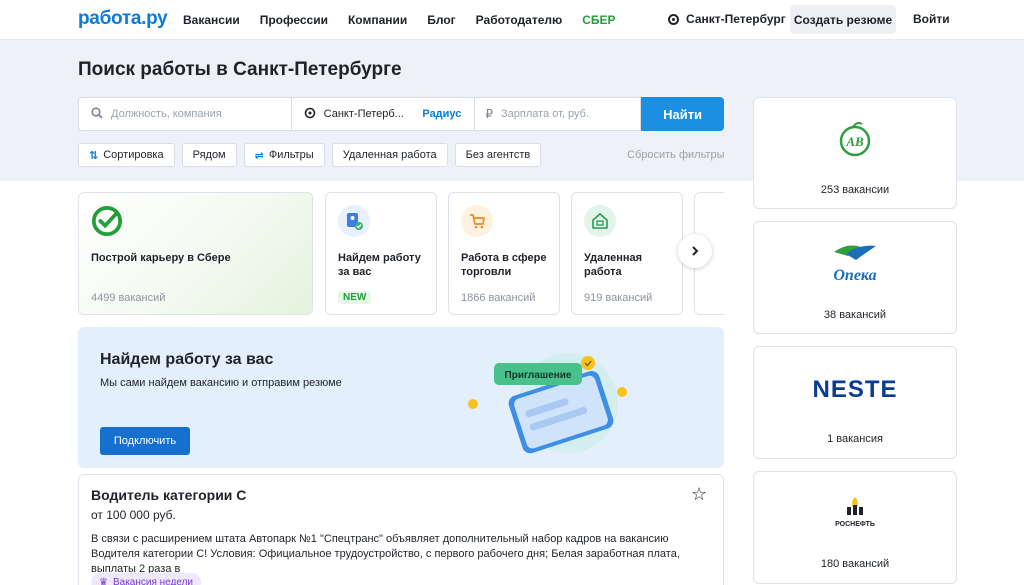 The image size is (1024, 585). I want to click on ruble-icon: ₽, so click(489, 114).